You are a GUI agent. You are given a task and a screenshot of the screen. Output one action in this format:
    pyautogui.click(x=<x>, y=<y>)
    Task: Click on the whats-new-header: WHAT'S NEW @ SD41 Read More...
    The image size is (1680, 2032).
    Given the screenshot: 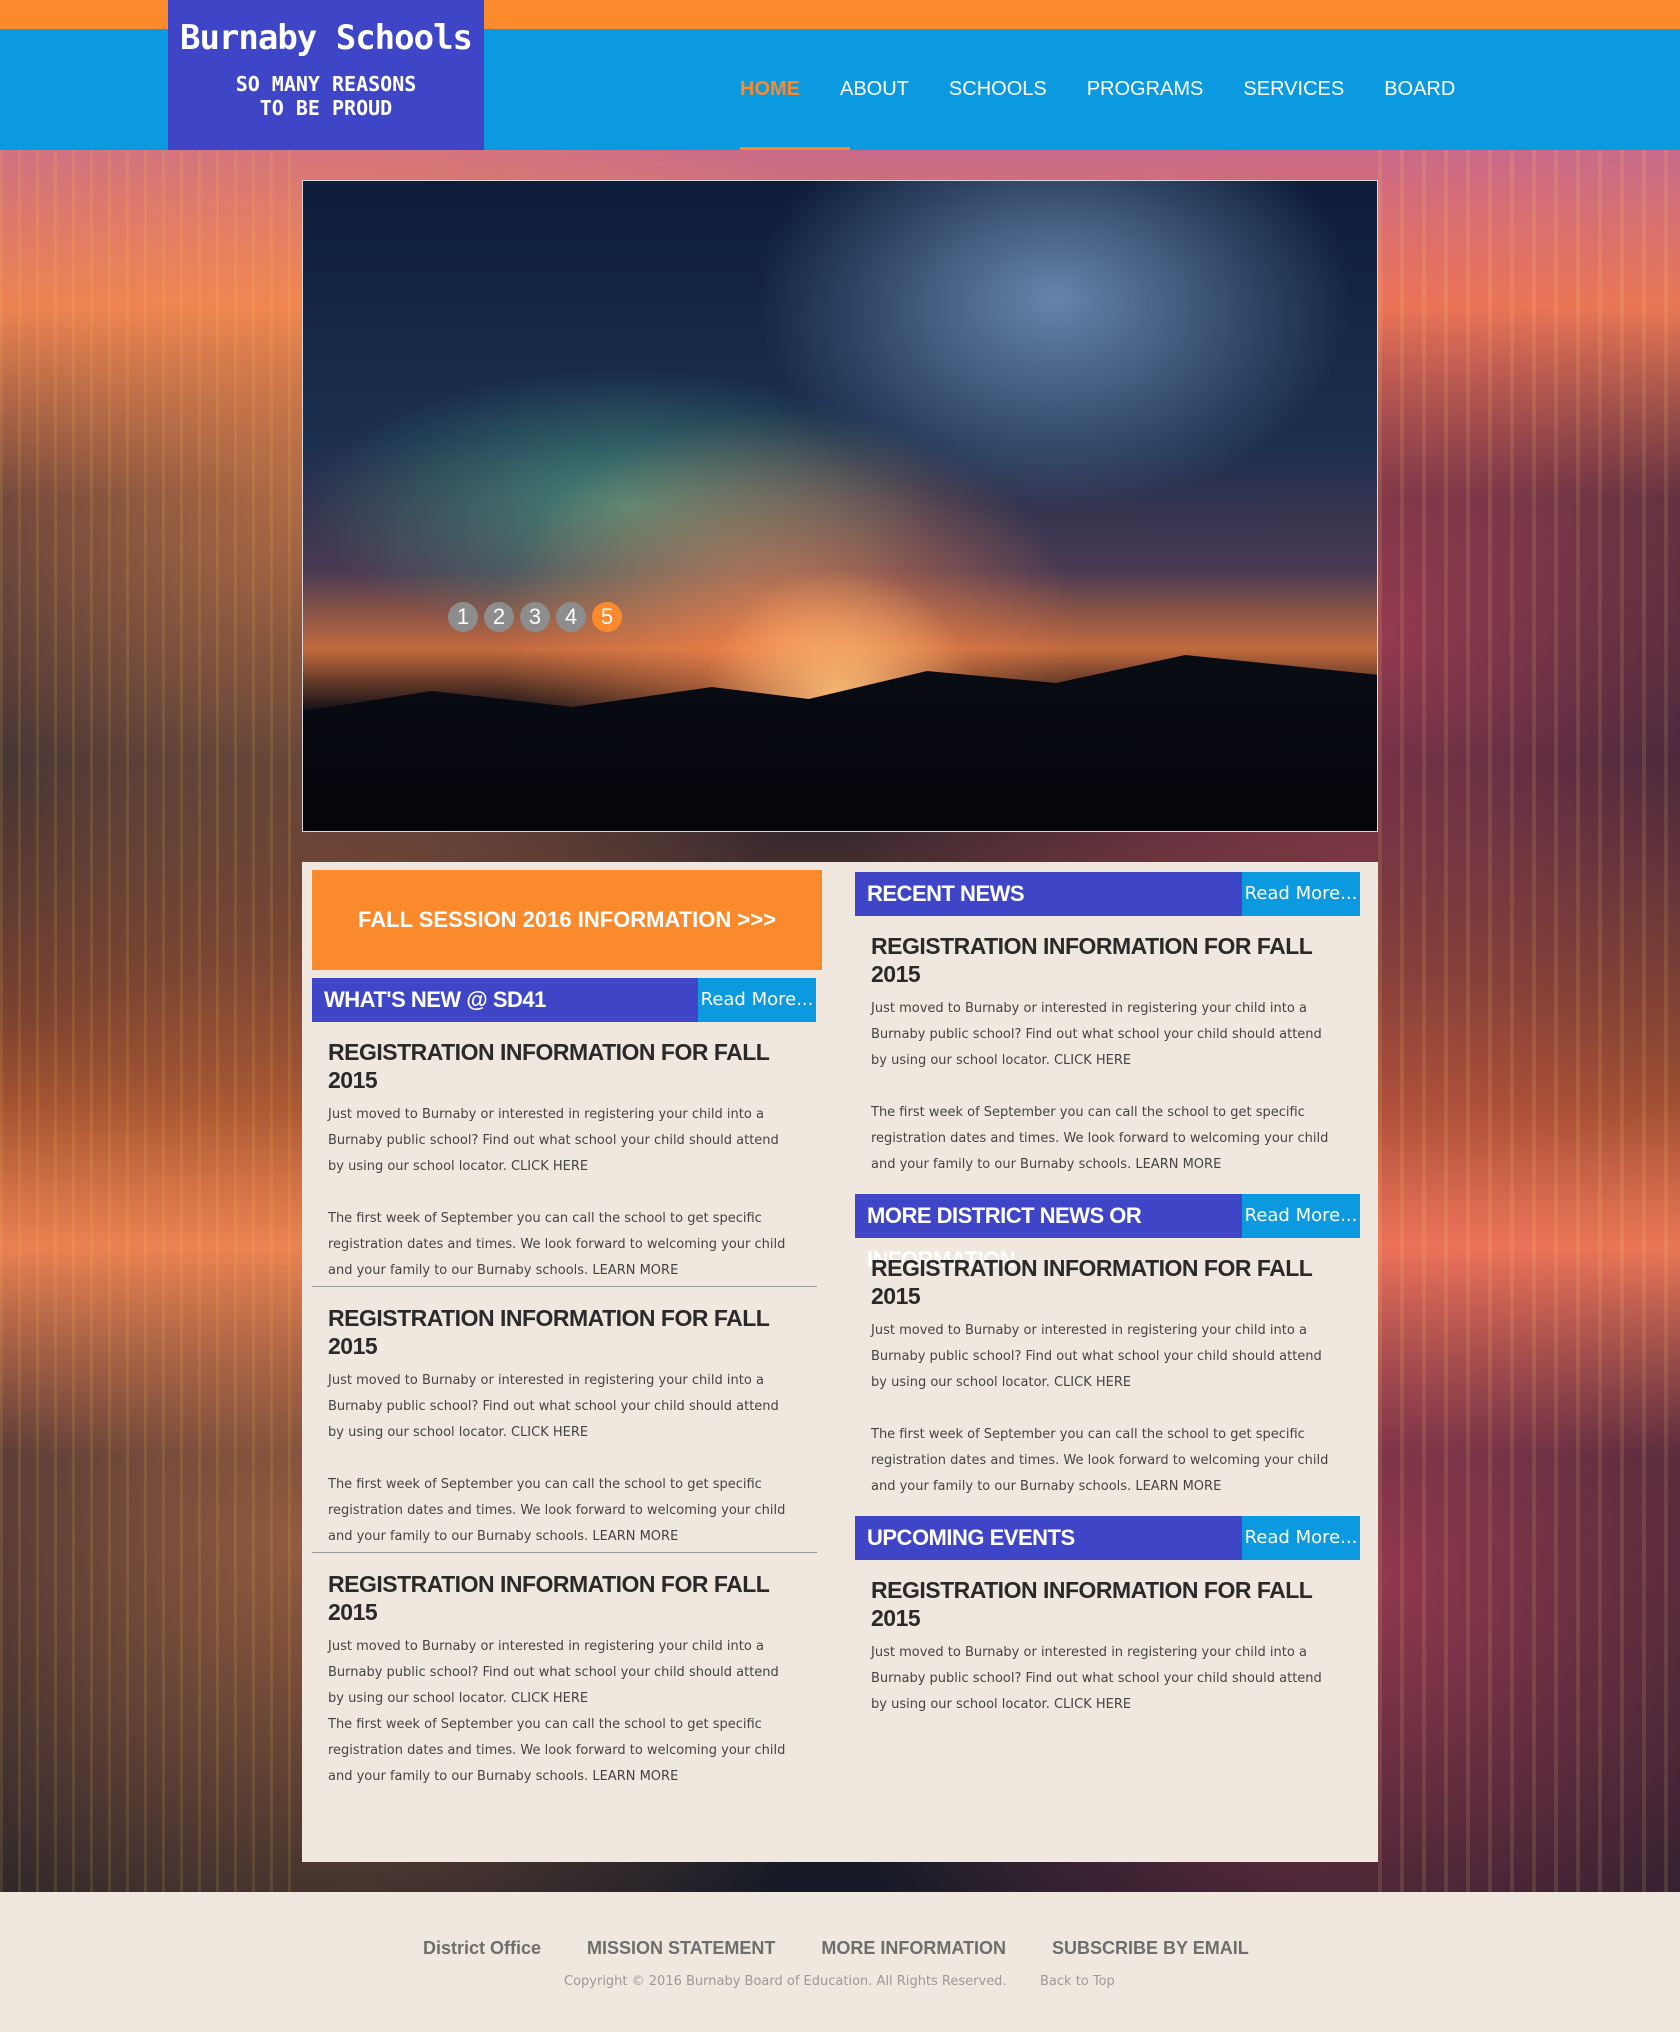 What is the action you would take?
    pyautogui.click(x=564, y=1000)
    